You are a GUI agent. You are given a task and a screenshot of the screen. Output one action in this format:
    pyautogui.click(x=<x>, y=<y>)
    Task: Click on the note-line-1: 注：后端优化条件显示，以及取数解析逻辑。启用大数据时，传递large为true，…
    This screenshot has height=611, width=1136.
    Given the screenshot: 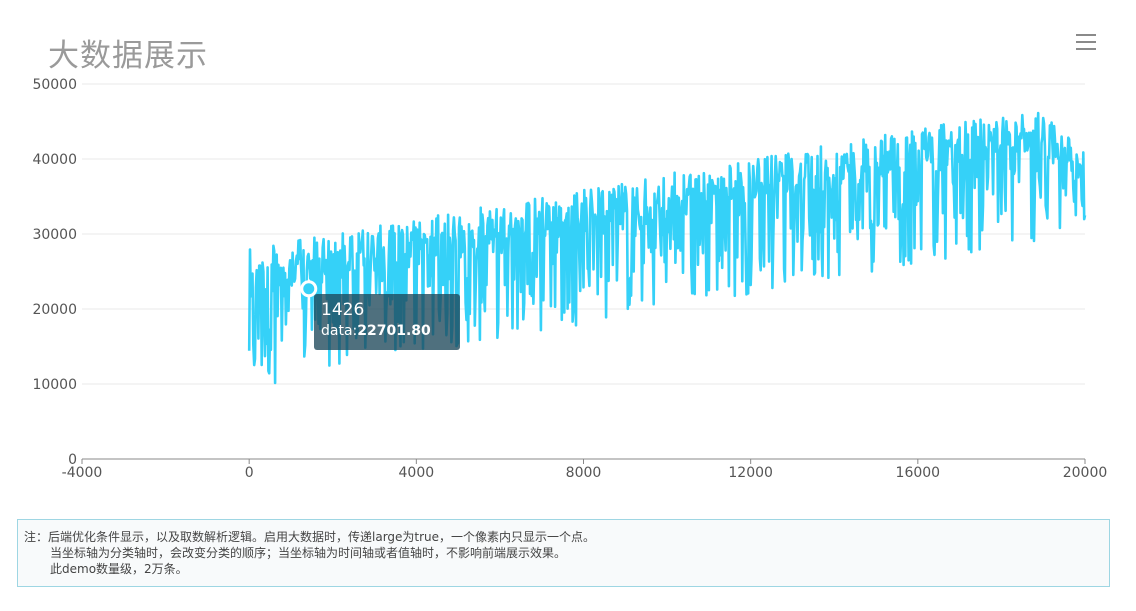 What is the action you would take?
    pyautogui.click(x=310, y=537)
    